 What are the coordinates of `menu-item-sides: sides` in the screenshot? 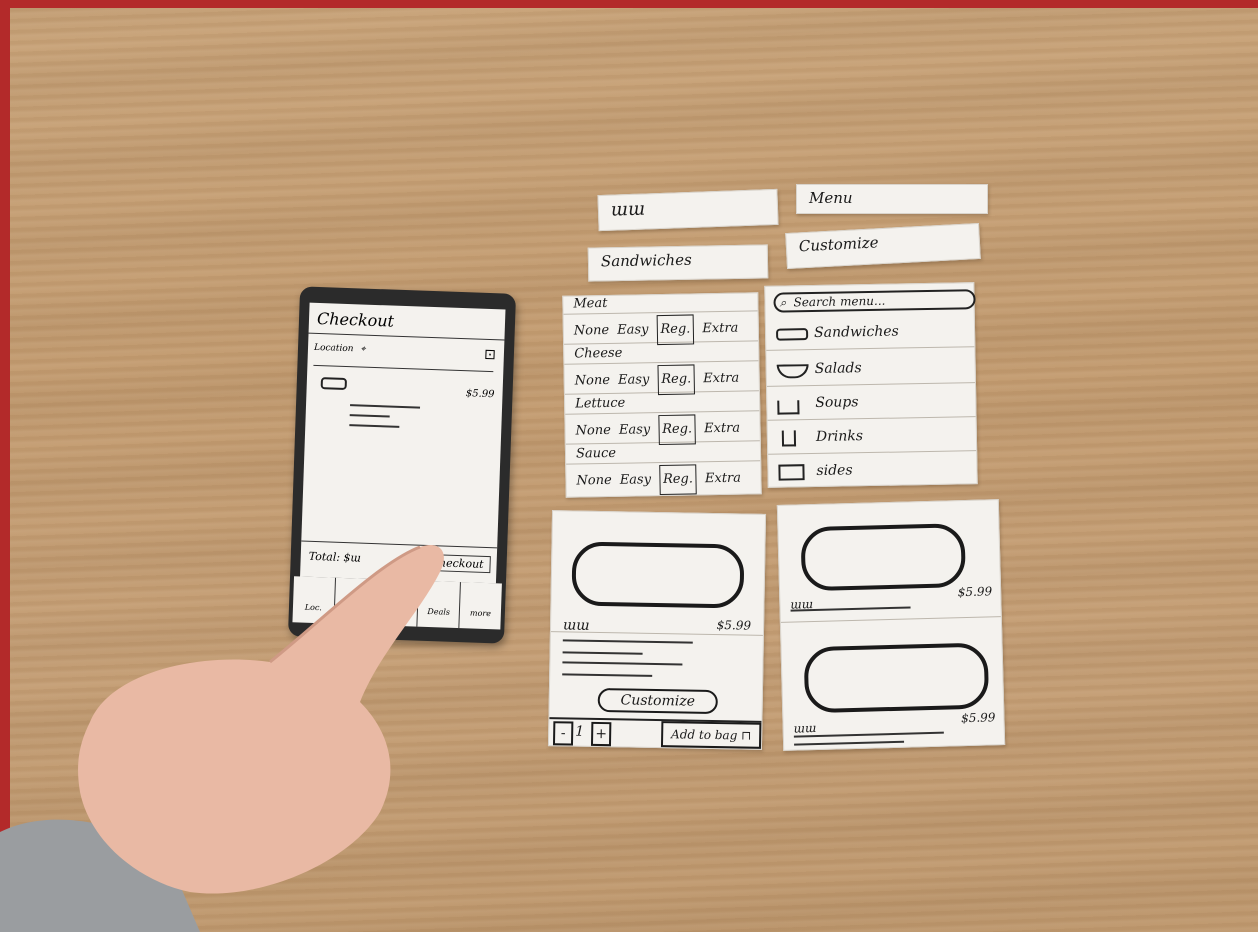 It's located at (872, 470).